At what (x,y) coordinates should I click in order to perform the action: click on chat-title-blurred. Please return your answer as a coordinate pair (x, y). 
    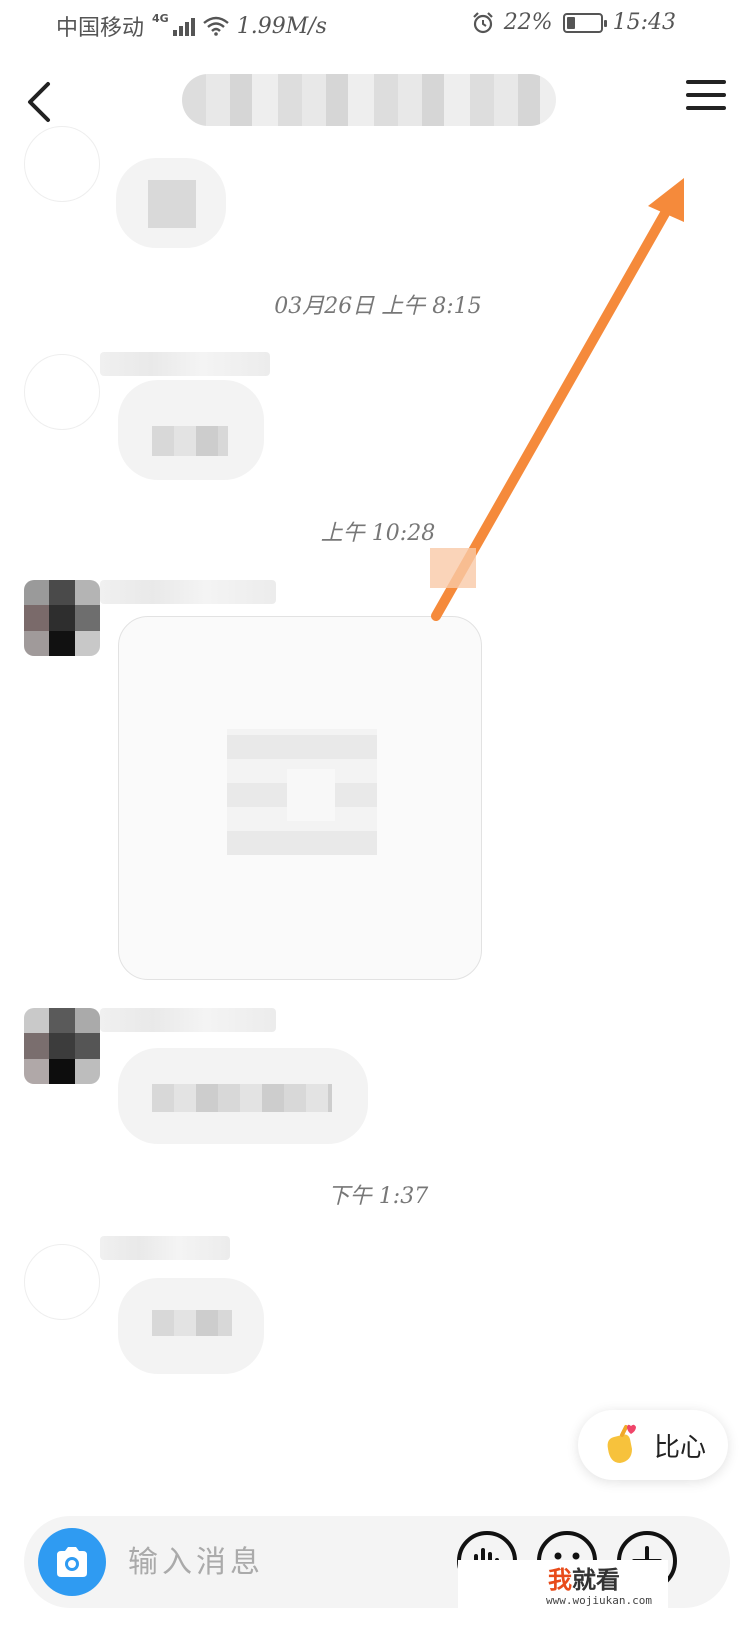
    Looking at the image, I should click on (369, 100).